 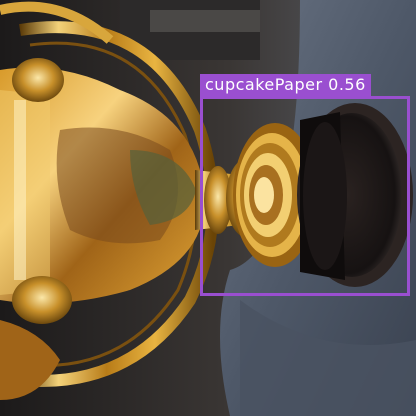 I want to click on detection-score: 0.56, so click(x=347, y=84).